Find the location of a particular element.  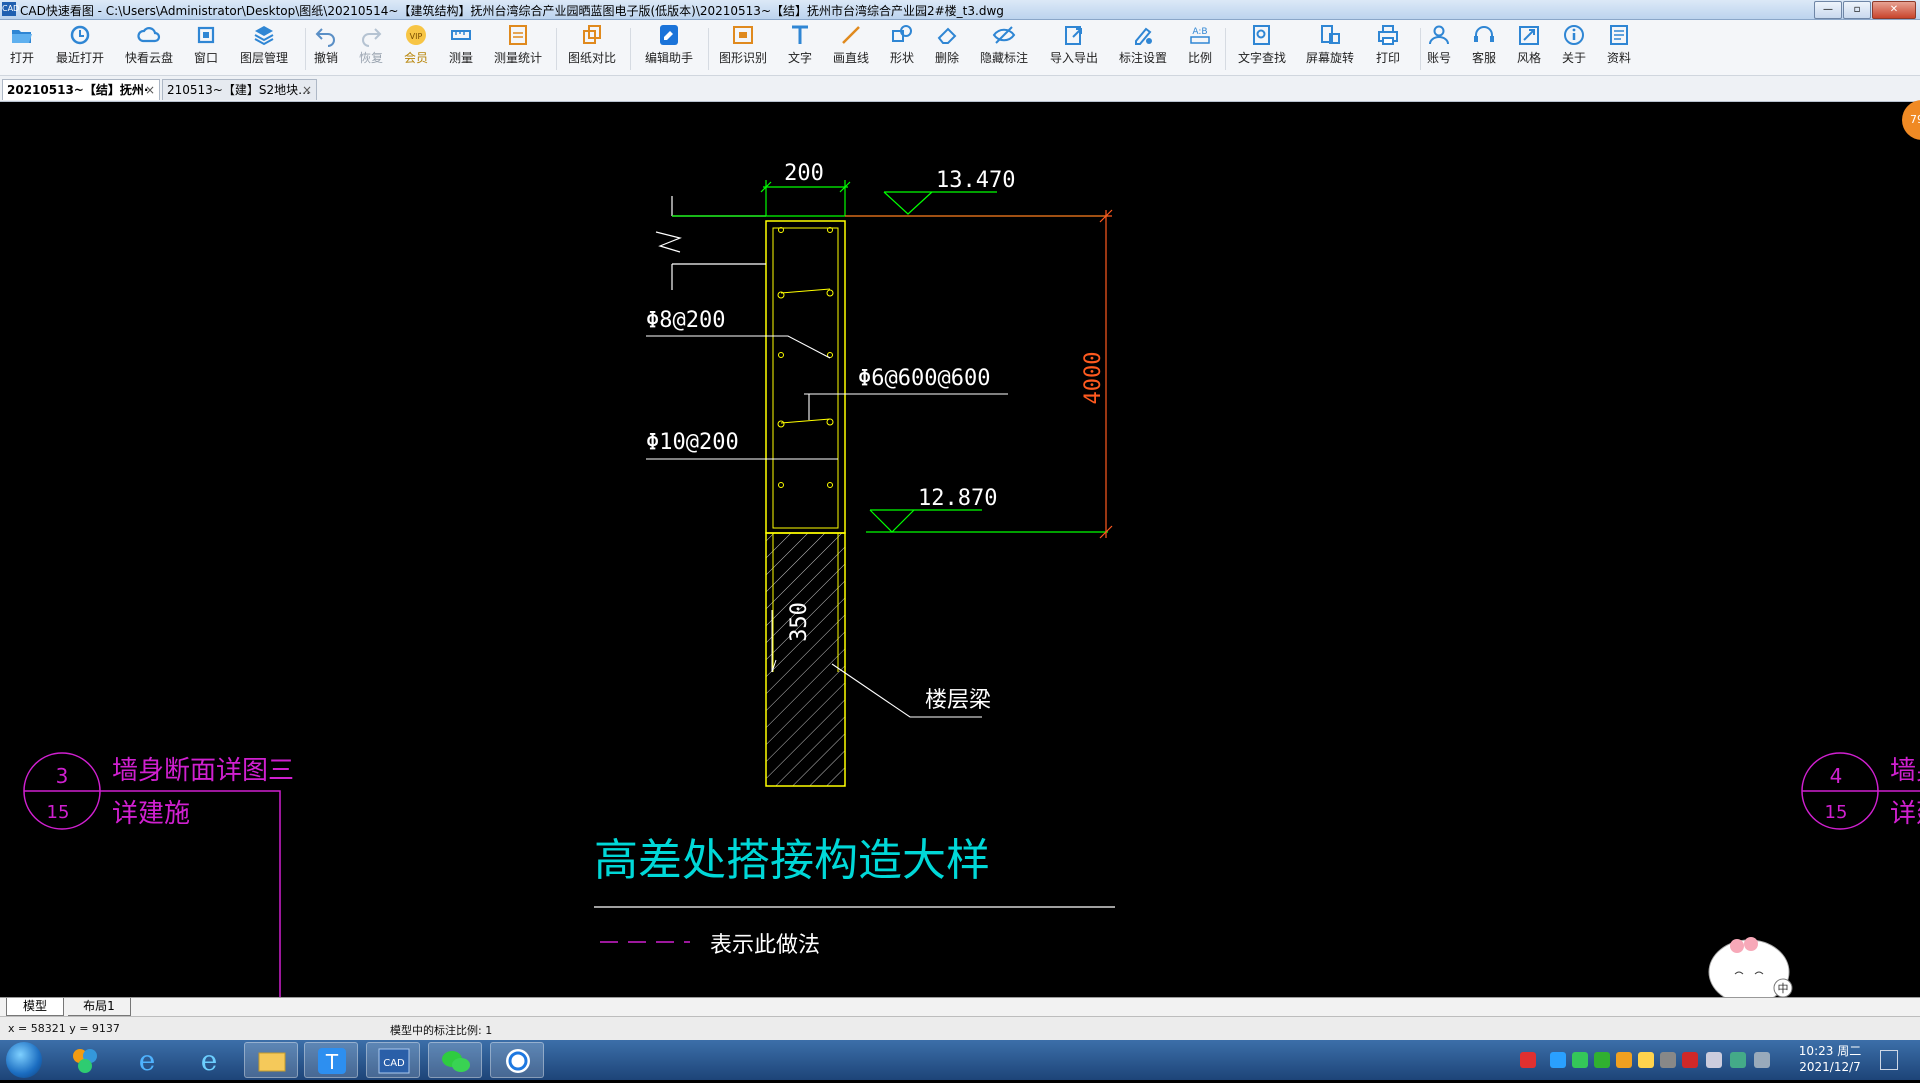

callout-right-sheet: 15 is located at coordinates (1836, 812).